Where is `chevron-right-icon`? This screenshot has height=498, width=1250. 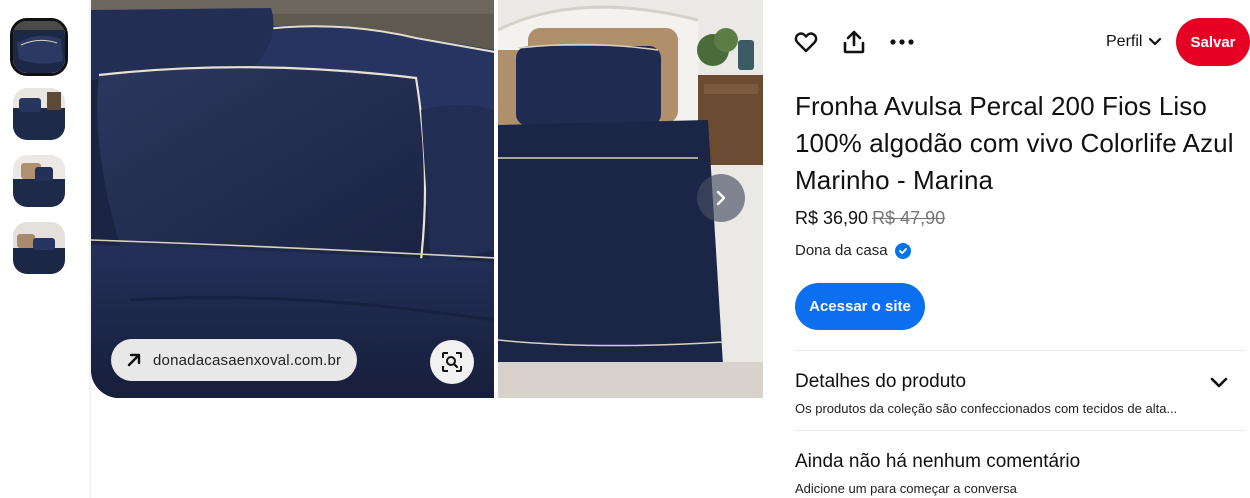 chevron-right-icon is located at coordinates (721, 198).